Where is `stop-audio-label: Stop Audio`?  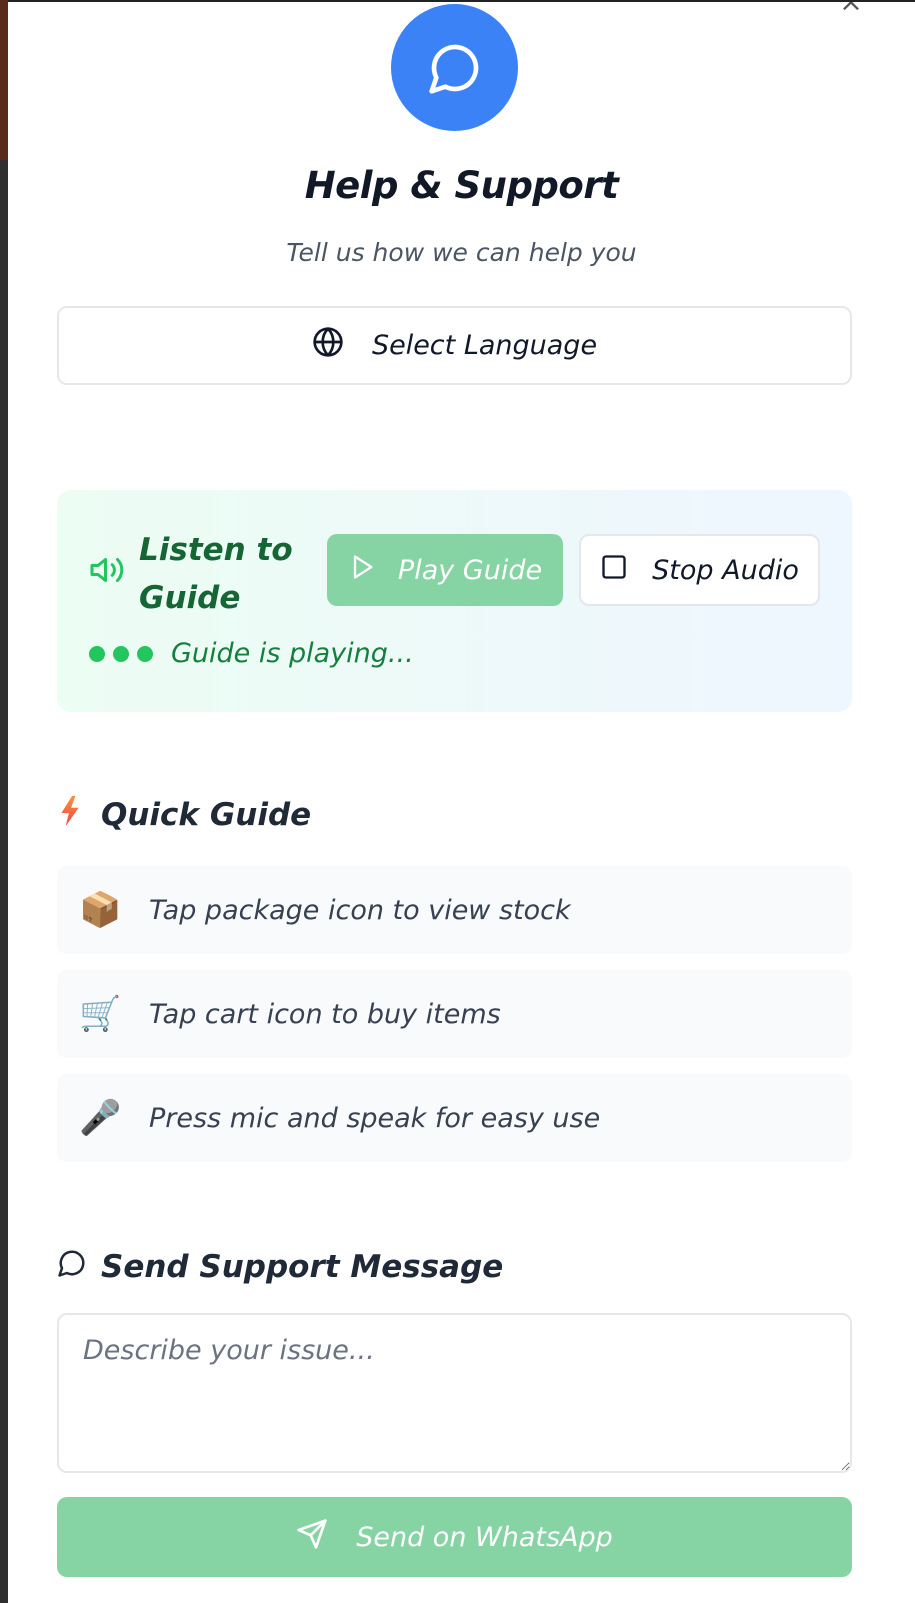 stop-audio-label: Stop Audio is located at coordinates (725, 570).